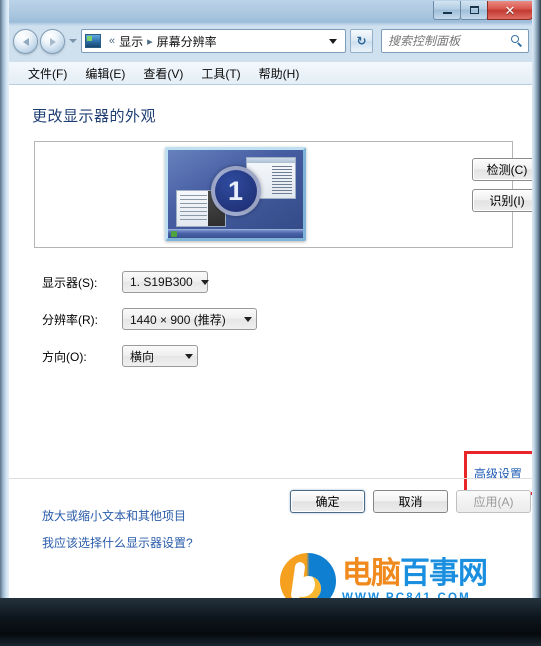  Describe the element at coordinates (270, 505) in the screenshot. I see `dialog-button-row: 确定 取消 应用(A)` at that location.